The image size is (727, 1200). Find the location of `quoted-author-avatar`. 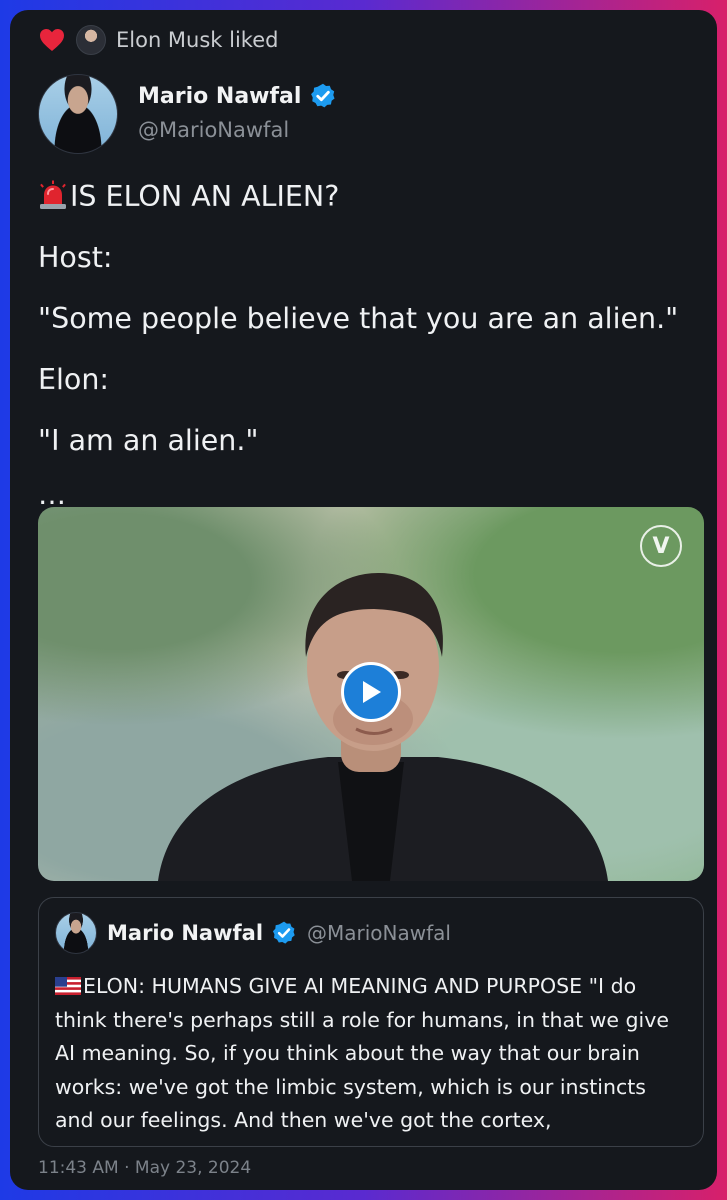

quoted-author-avatar is located at coordinates (76, 933).